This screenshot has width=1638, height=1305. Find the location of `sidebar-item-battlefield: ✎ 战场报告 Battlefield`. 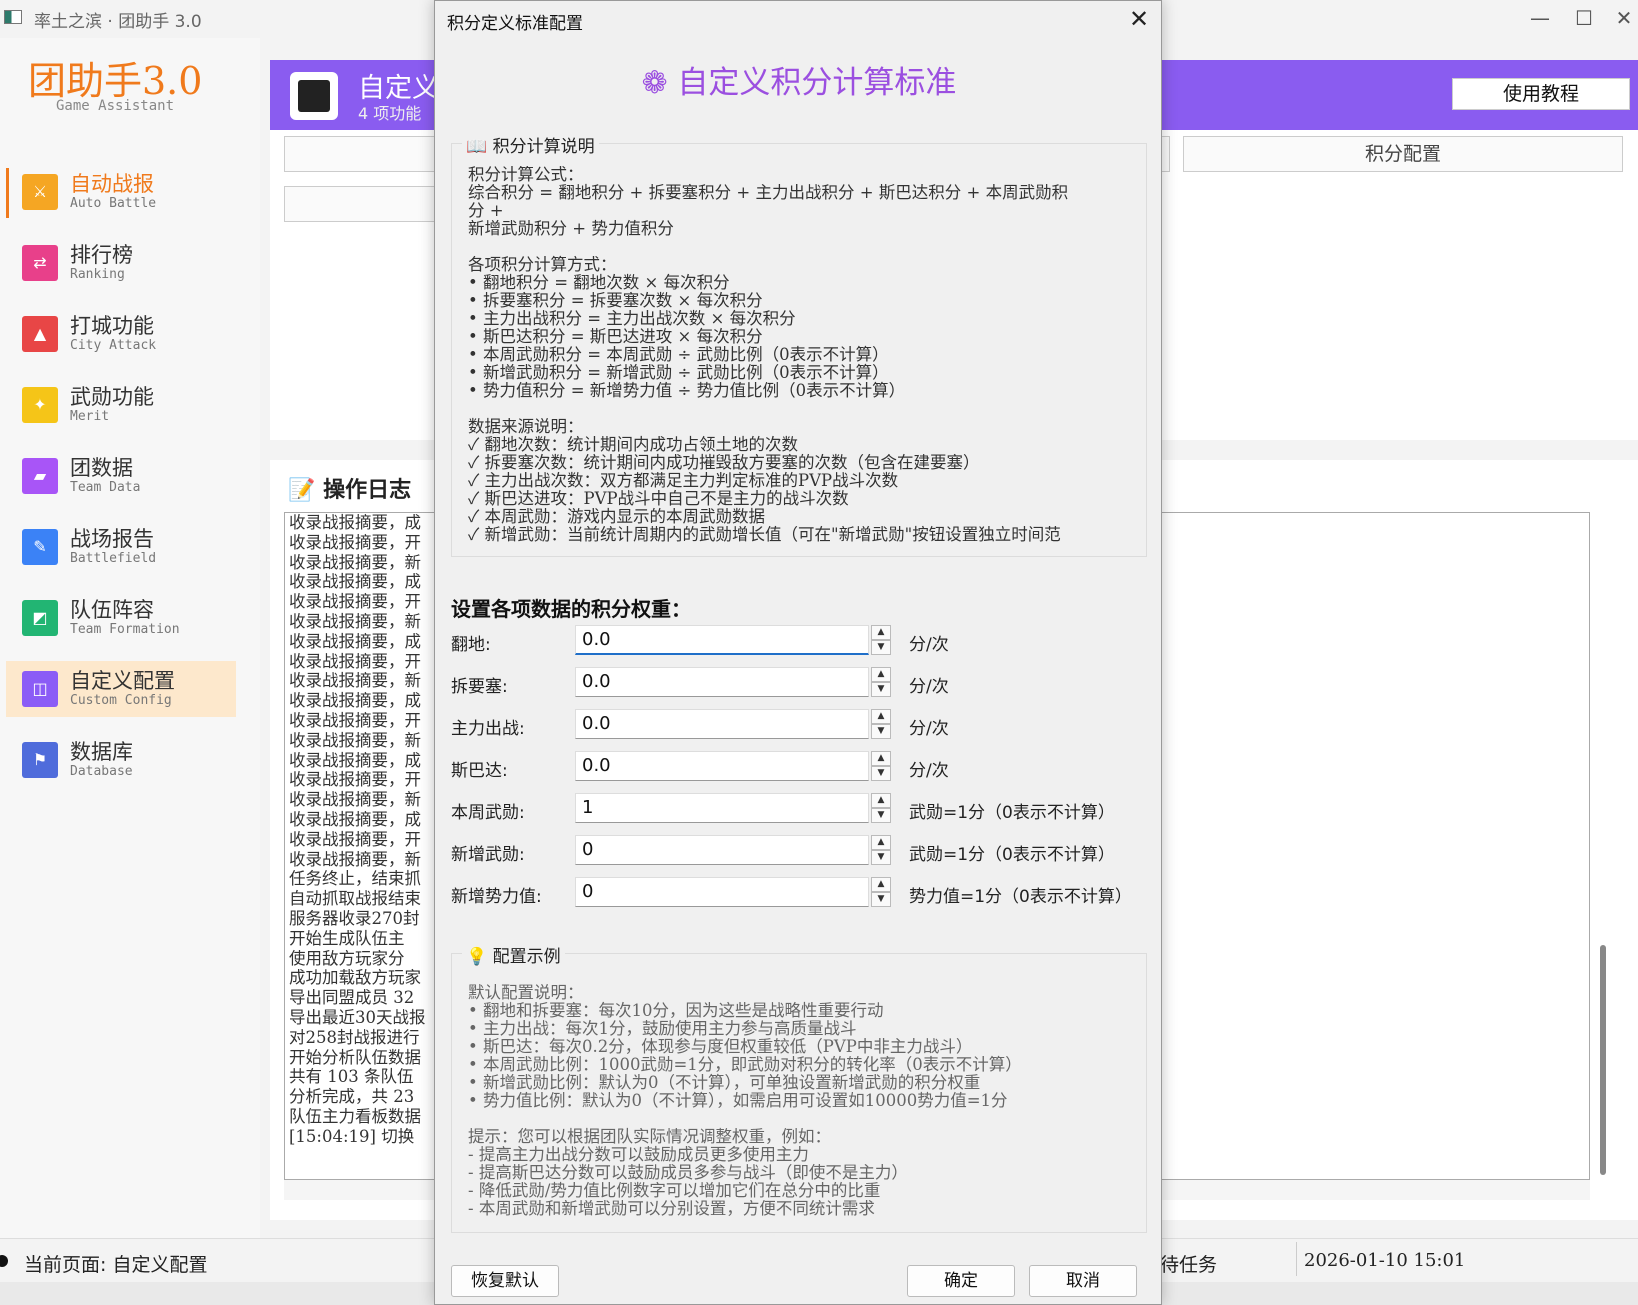

sidebar-item-battlefield: ✎ 战场报告 Battlefield is located at coordinates (121, 547).